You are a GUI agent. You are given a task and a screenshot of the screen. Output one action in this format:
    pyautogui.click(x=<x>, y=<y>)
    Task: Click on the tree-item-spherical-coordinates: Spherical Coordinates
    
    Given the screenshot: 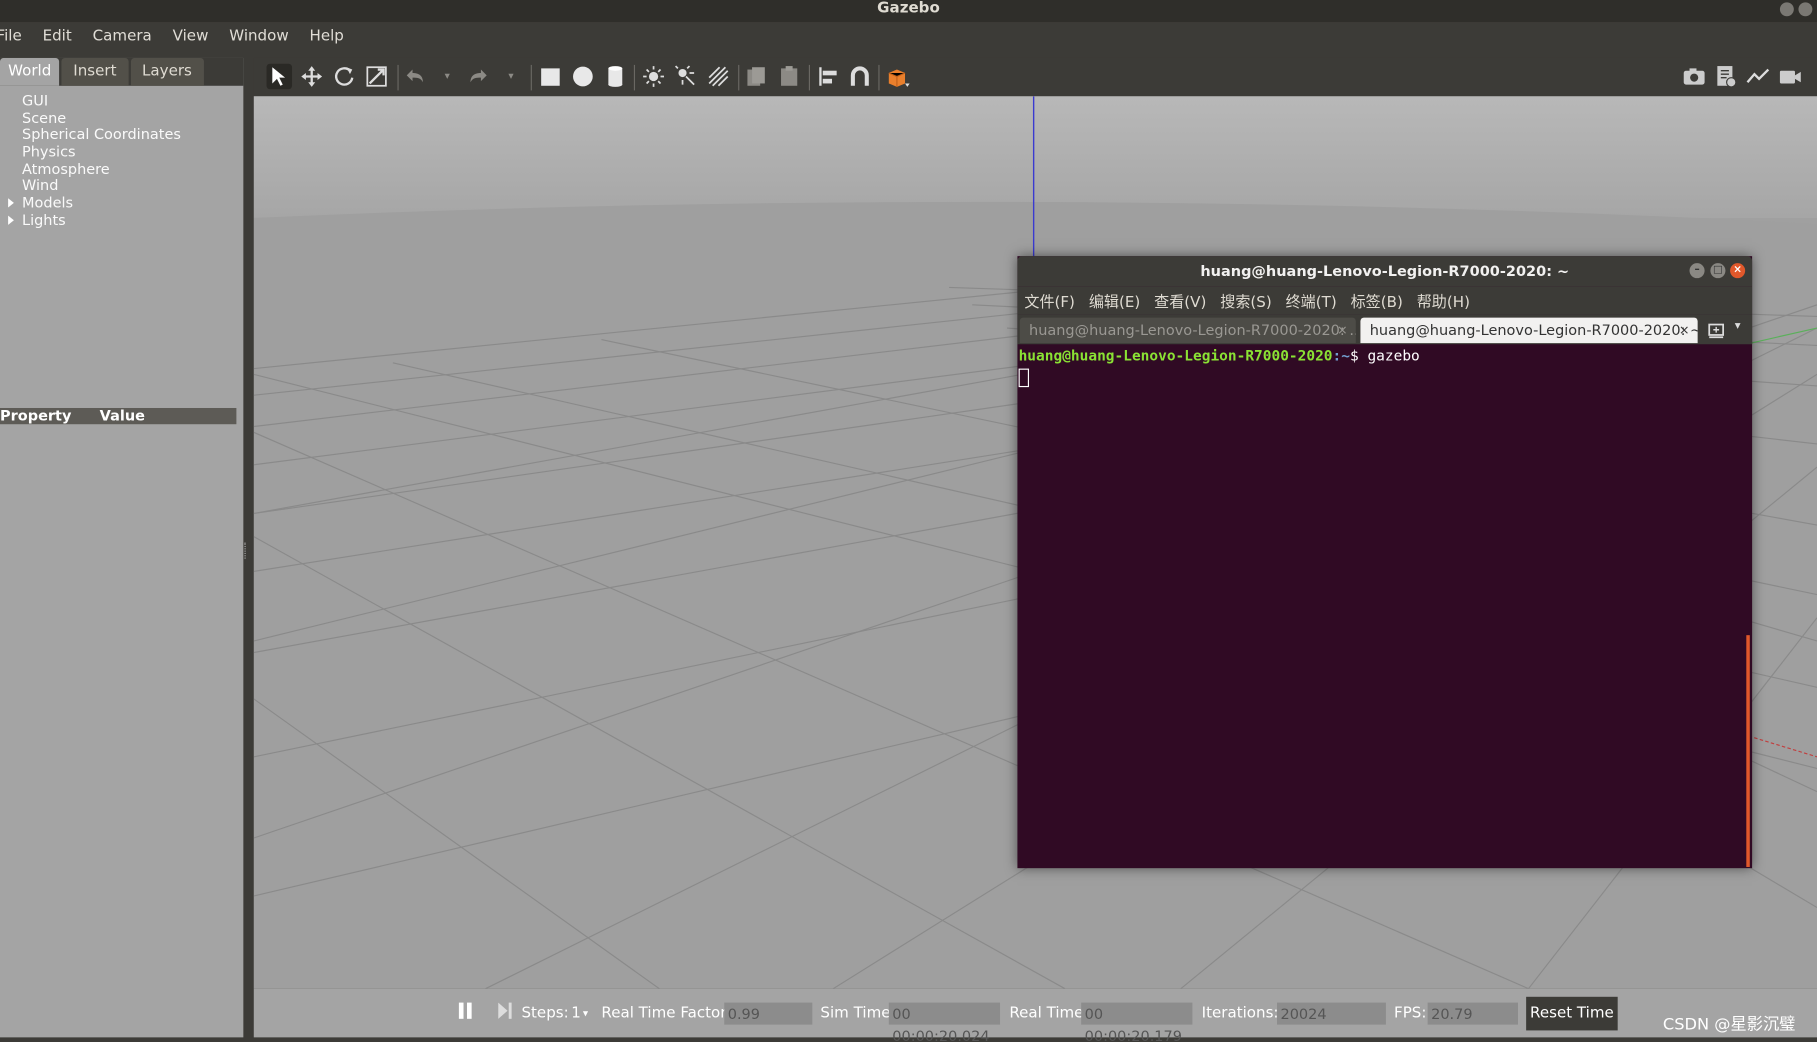 What is the action you would take?
    pyautogui.click(x=121, y=134)
    